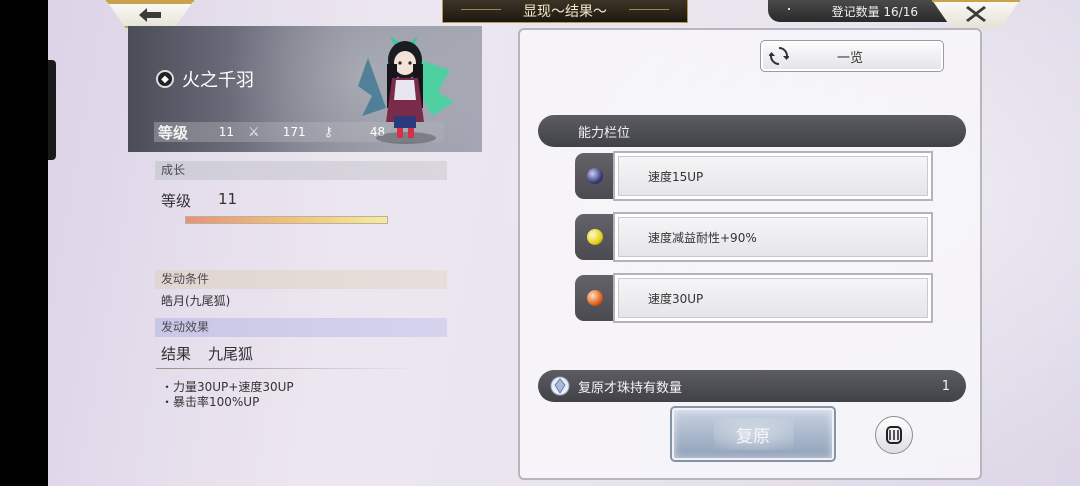  I want to click on ornament-button, so click(894, 435).